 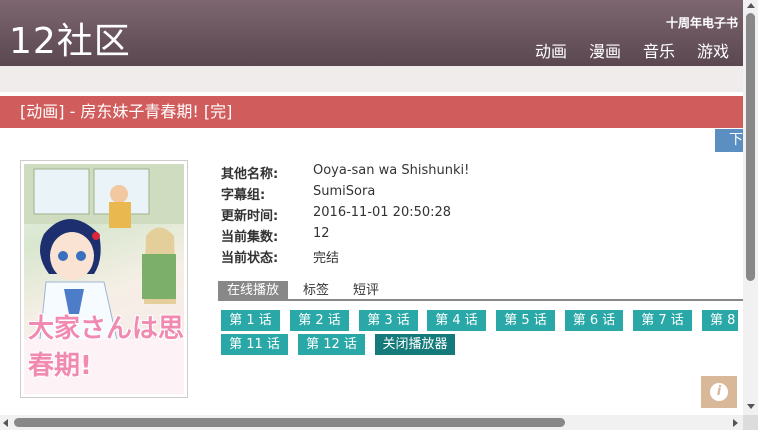 I want to click on scroll-down-icon, so click(x=751, y=406).